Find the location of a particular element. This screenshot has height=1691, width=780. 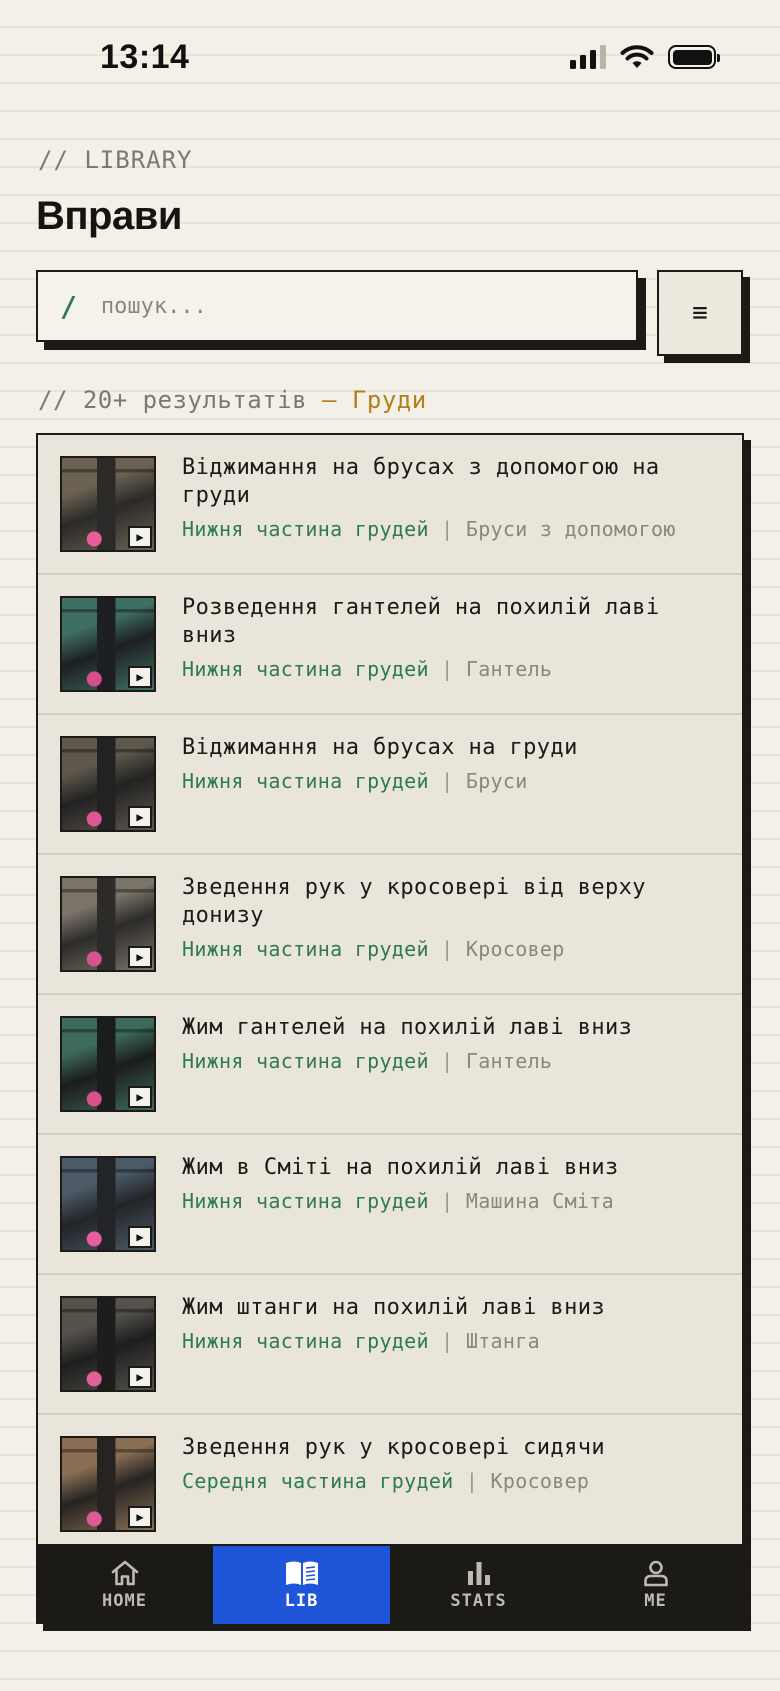

exercise-meta: Середня частина грудей | Кросовер is located at coordinates (452, 1481).